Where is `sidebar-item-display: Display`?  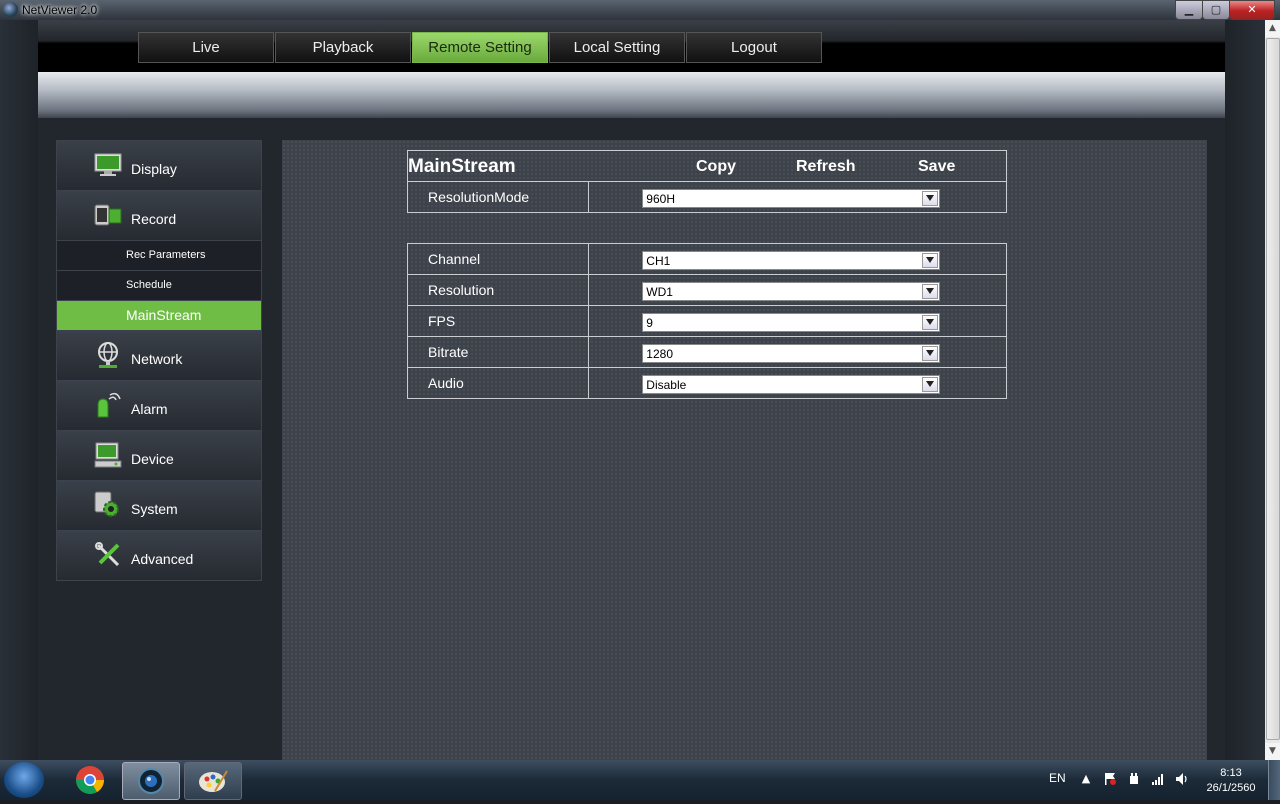 sidebar-item-display: Display is located at coordinates (159, 165).